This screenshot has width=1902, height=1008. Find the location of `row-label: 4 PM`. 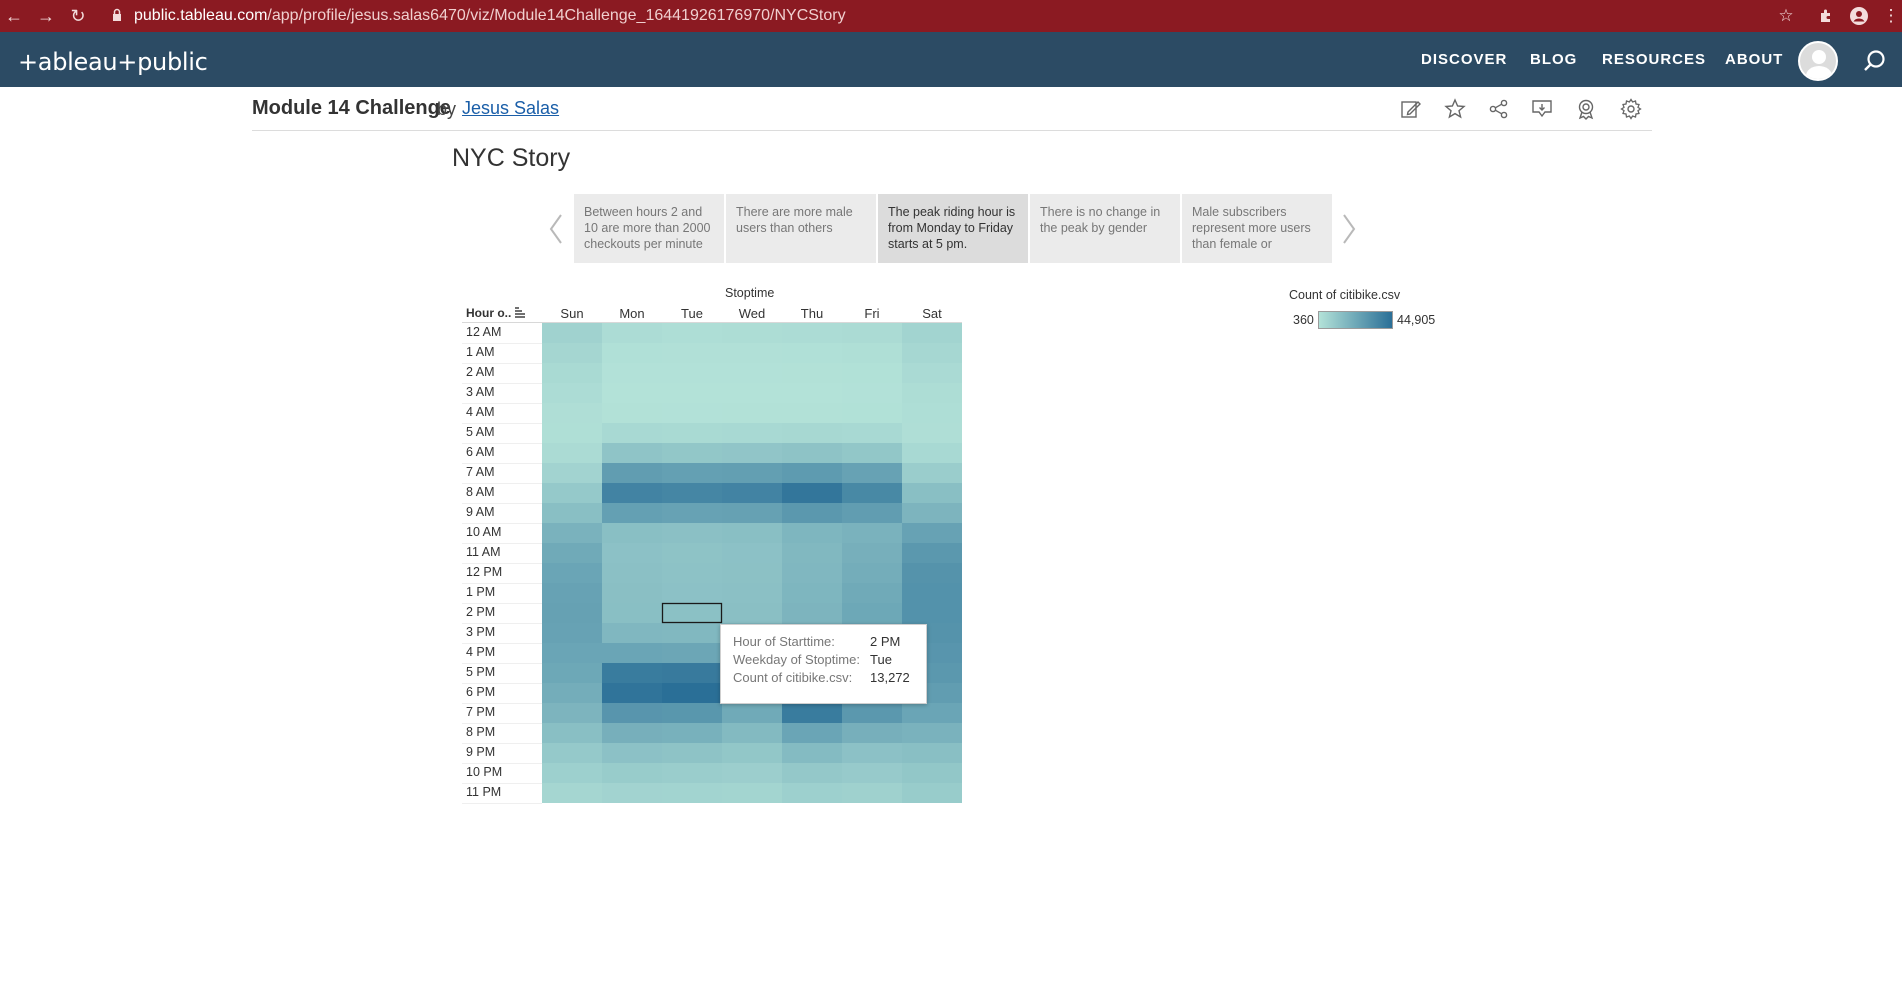

row-label: 4 PM is located at coordinates (501, 652).